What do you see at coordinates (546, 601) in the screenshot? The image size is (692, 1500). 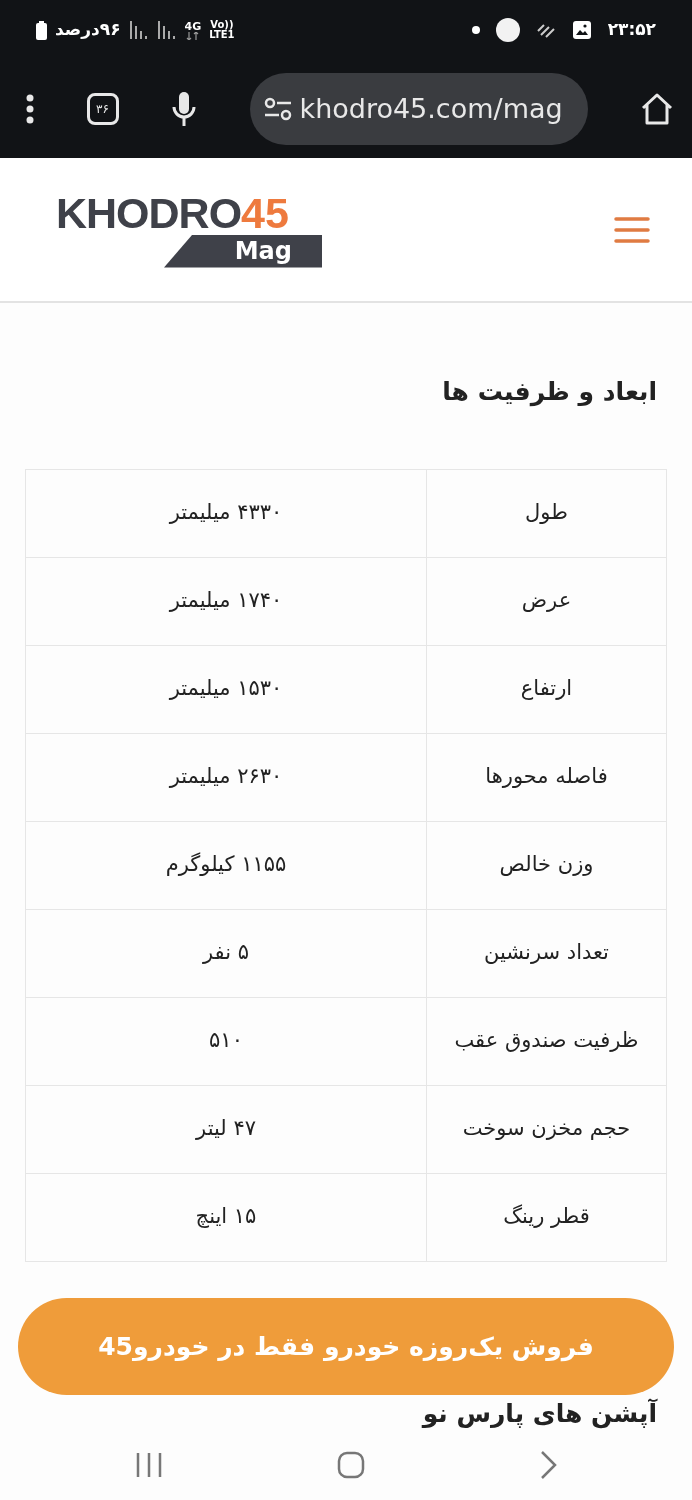 I see `table-cell: عرض` at bounding box center [546, 601].